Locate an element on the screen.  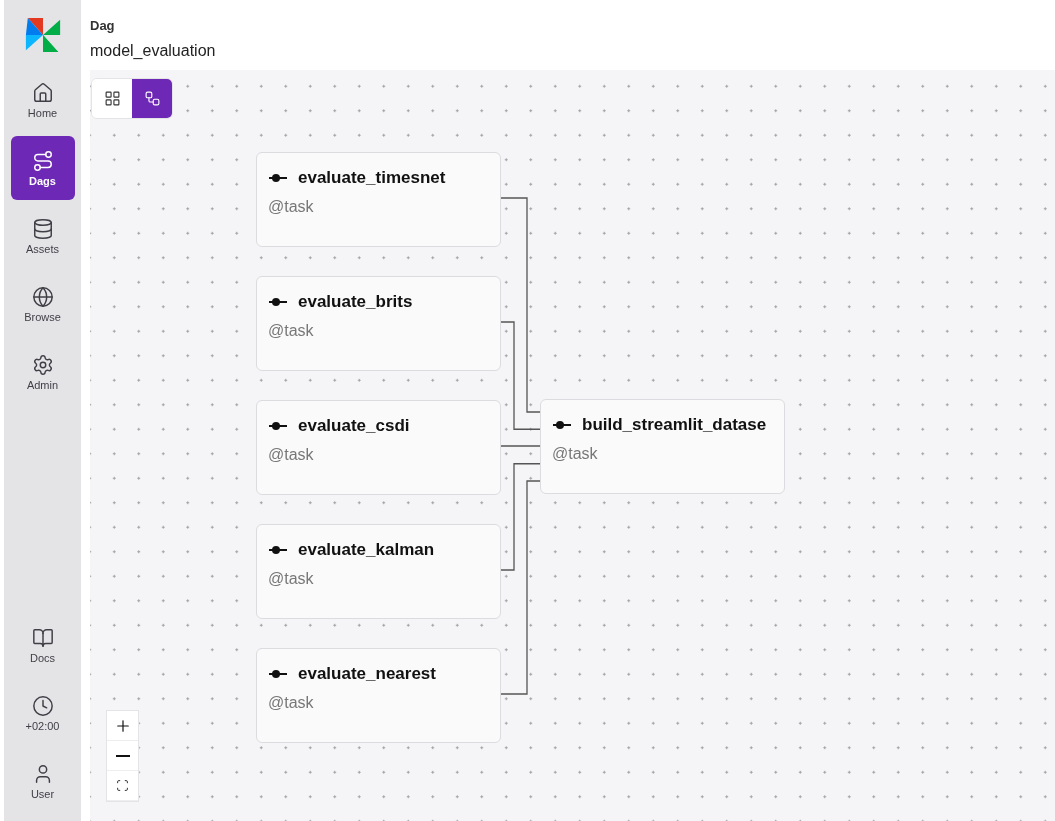
grid-icon is located at coordinates (112, 98).